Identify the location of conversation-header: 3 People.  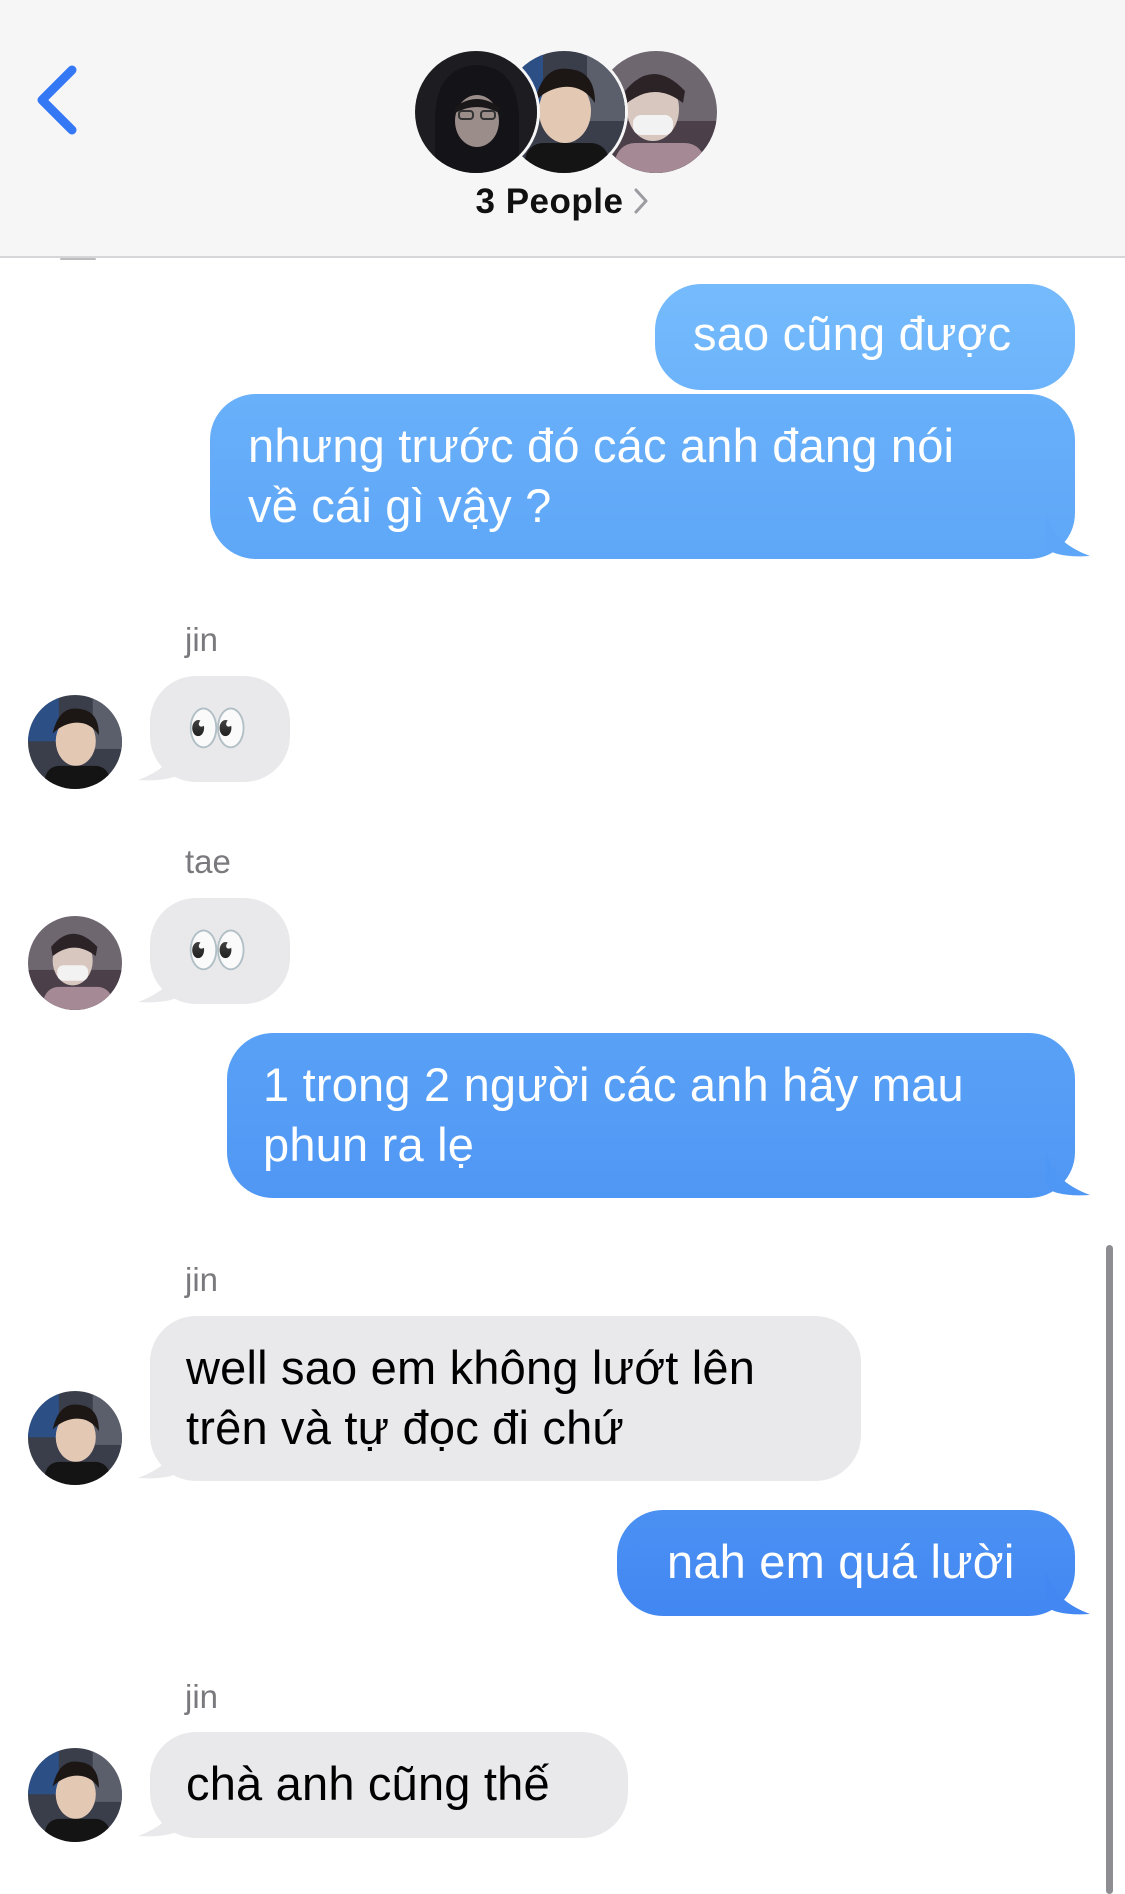
(562, 129).